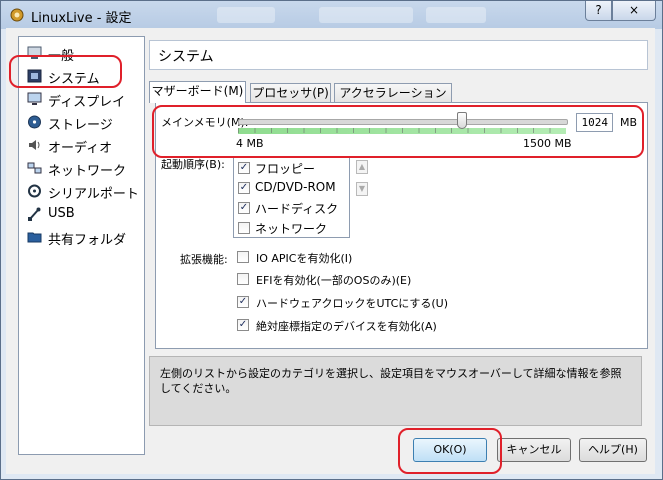  Describe the element at coordinates (34, 52) in the screenshot. I see `general-icon` at that location.